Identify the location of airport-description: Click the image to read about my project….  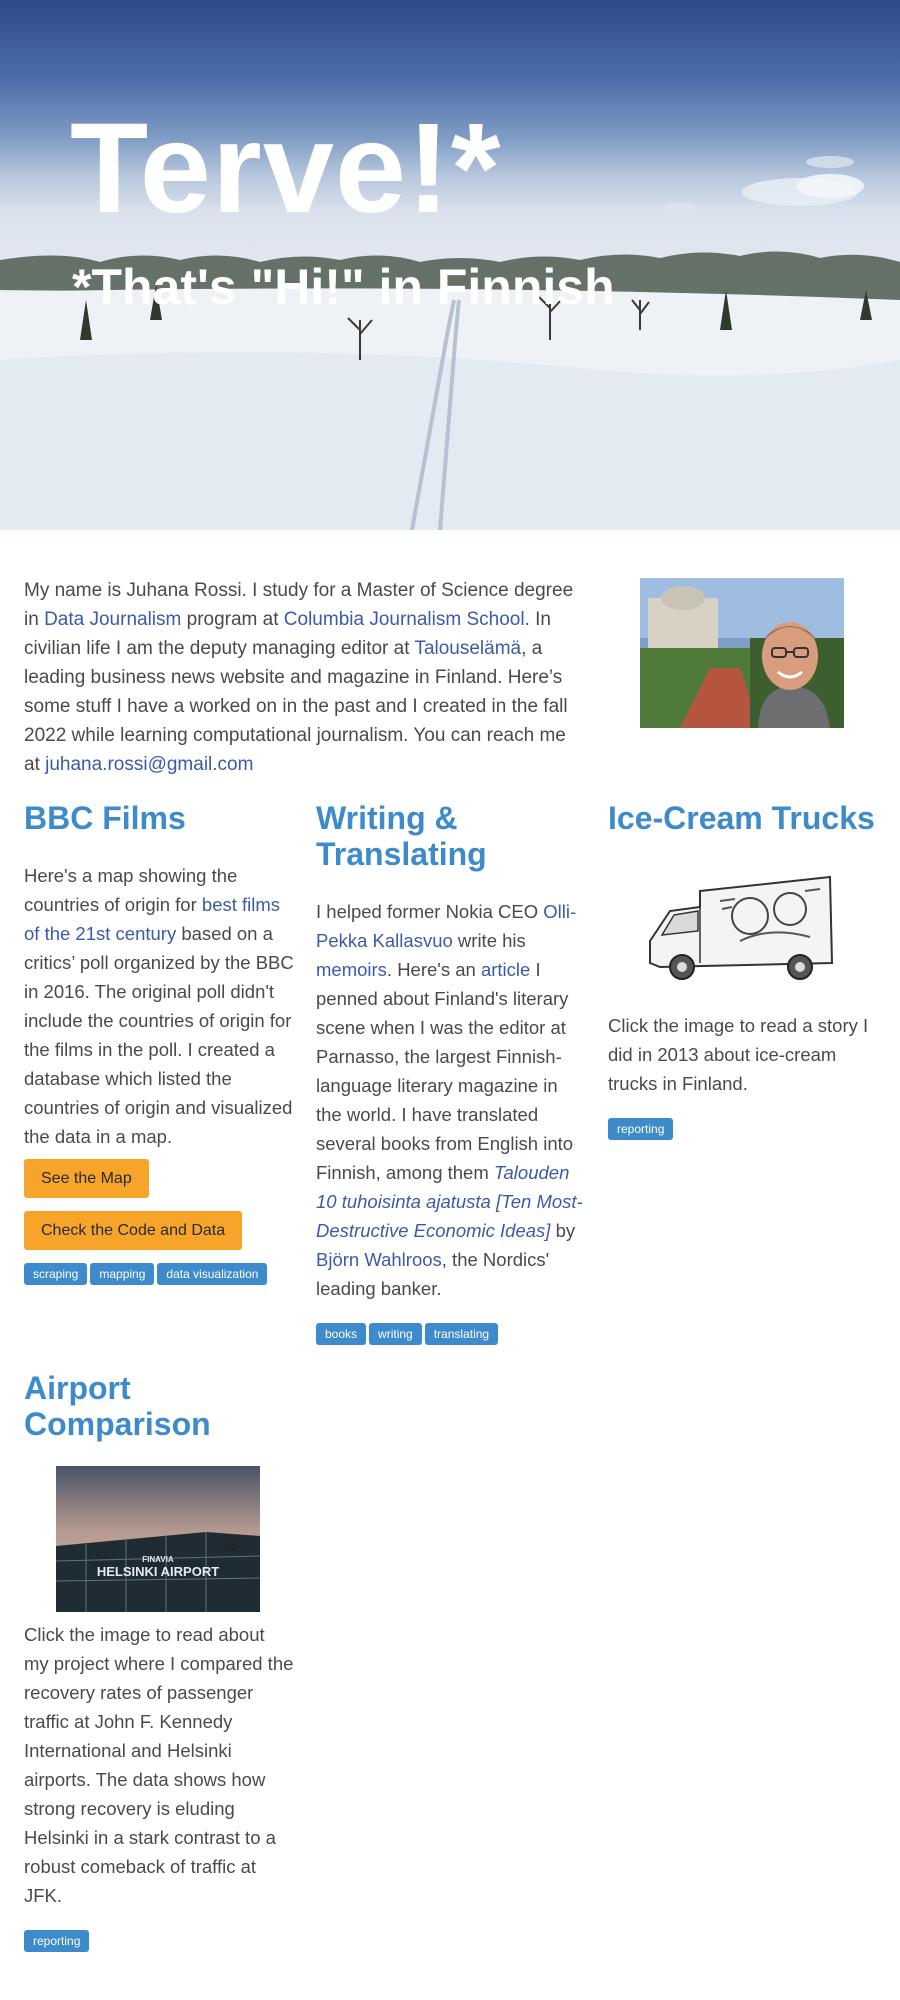
(159, 1765).